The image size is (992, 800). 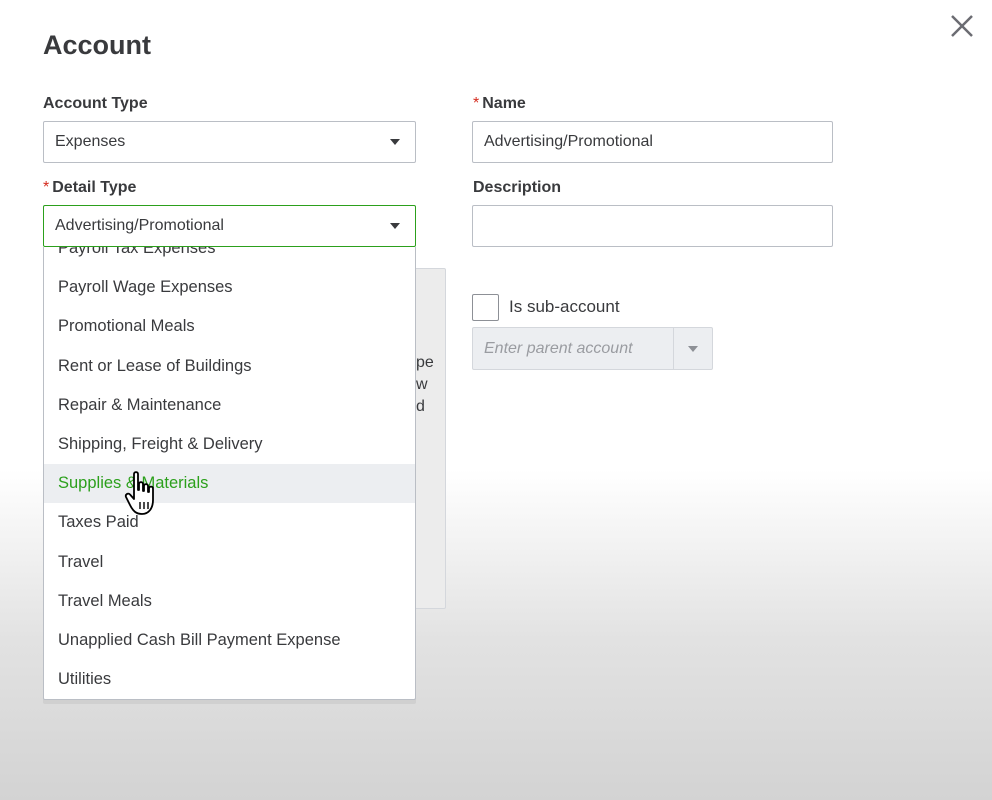 What do you see at coordinates (568, 141) in the screenshot?
I see `name-value: Advertising/Promotional` at bounding box center [568, 141].